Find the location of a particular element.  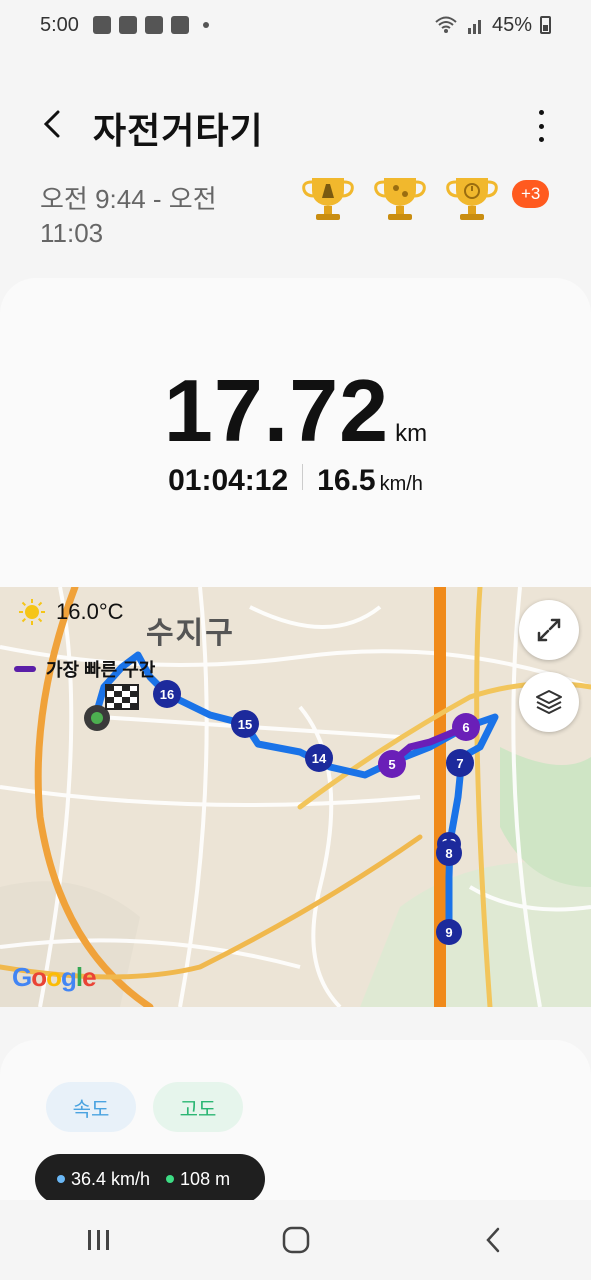

sun-icon is located at coordinates (32, 612).